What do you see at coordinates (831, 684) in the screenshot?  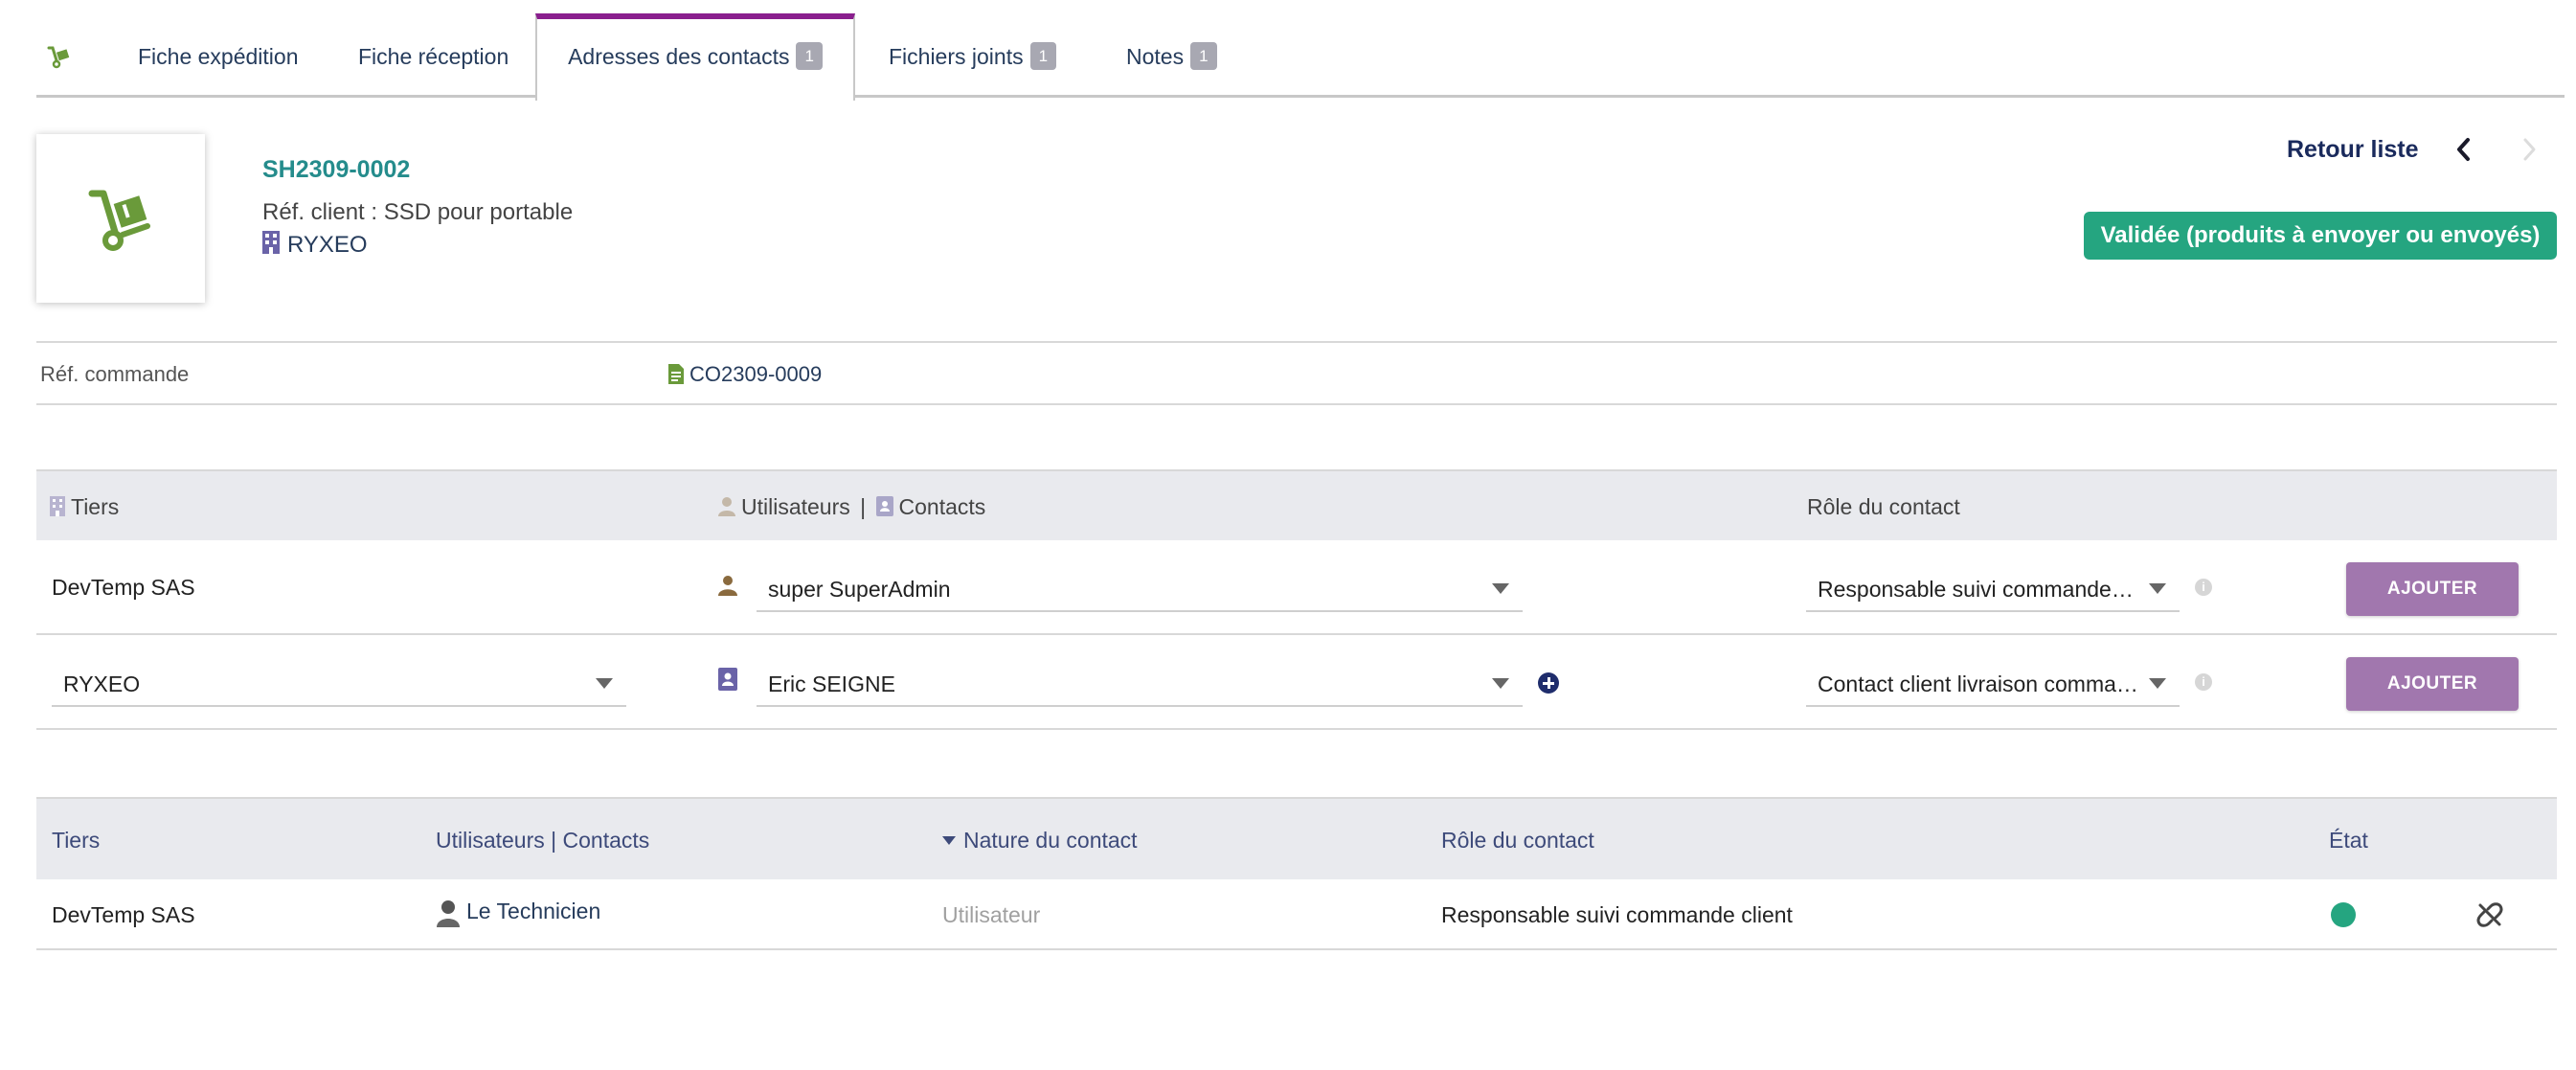 I see `contact-select-value: Eric SEIGNE` at bounding box center [831, 684].